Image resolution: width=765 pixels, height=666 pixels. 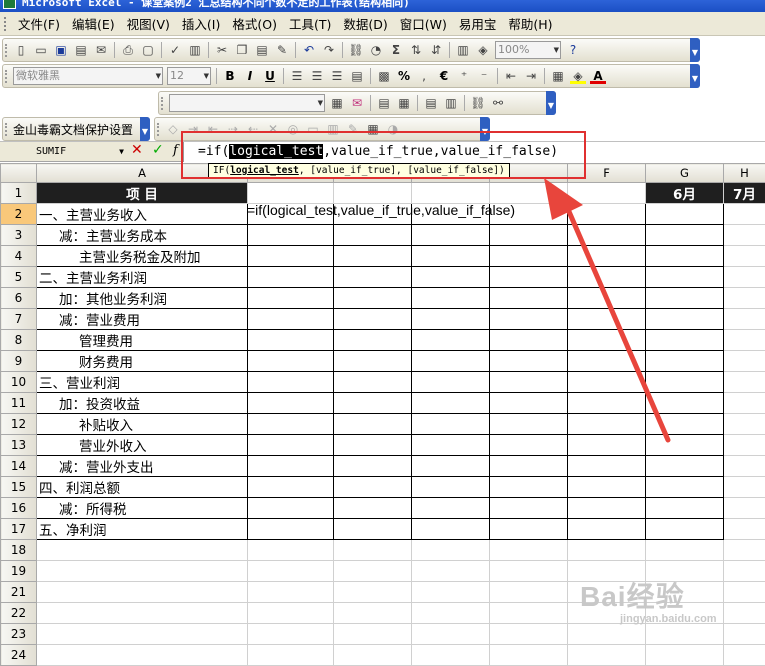 I want to click on watermark-brand: Bai经验, so click(x=632, y=596).